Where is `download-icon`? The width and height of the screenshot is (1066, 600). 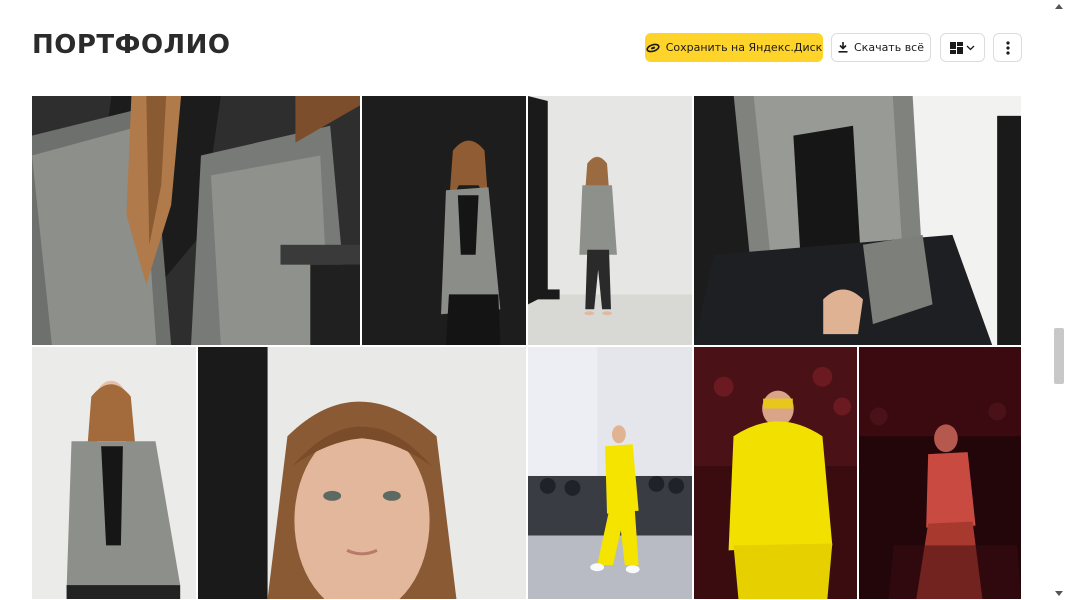
download-icon is located at coordinates (843, 47).